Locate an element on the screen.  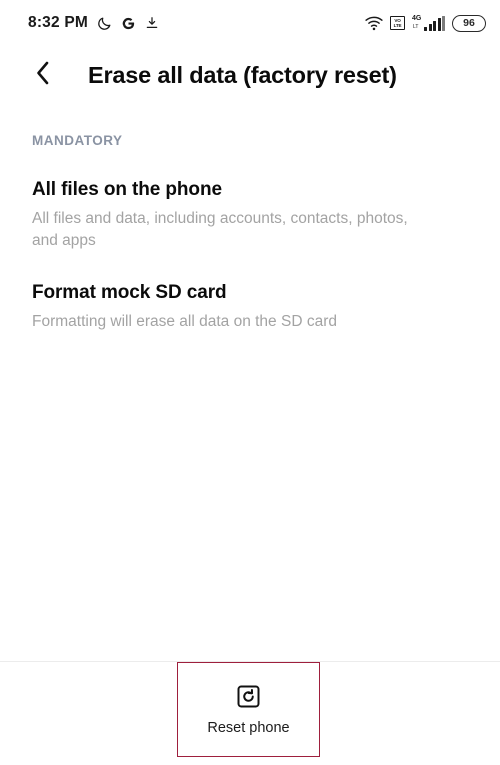
back-button is located at coordinates (43, 75).